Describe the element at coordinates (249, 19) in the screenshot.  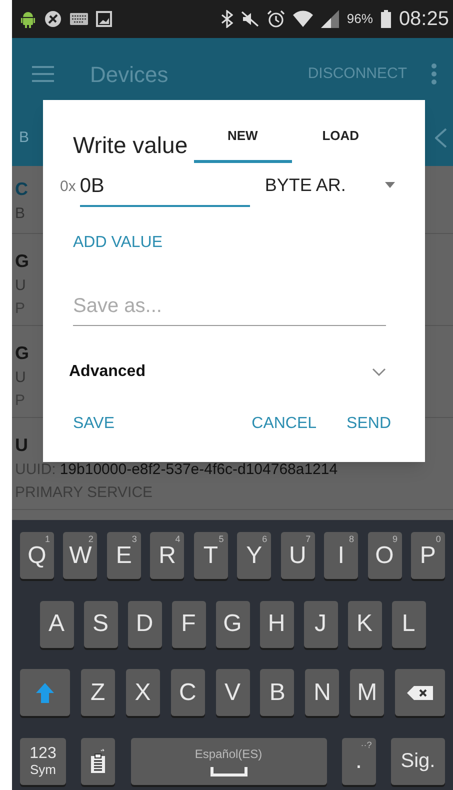
I see `mute-icon` at that location.